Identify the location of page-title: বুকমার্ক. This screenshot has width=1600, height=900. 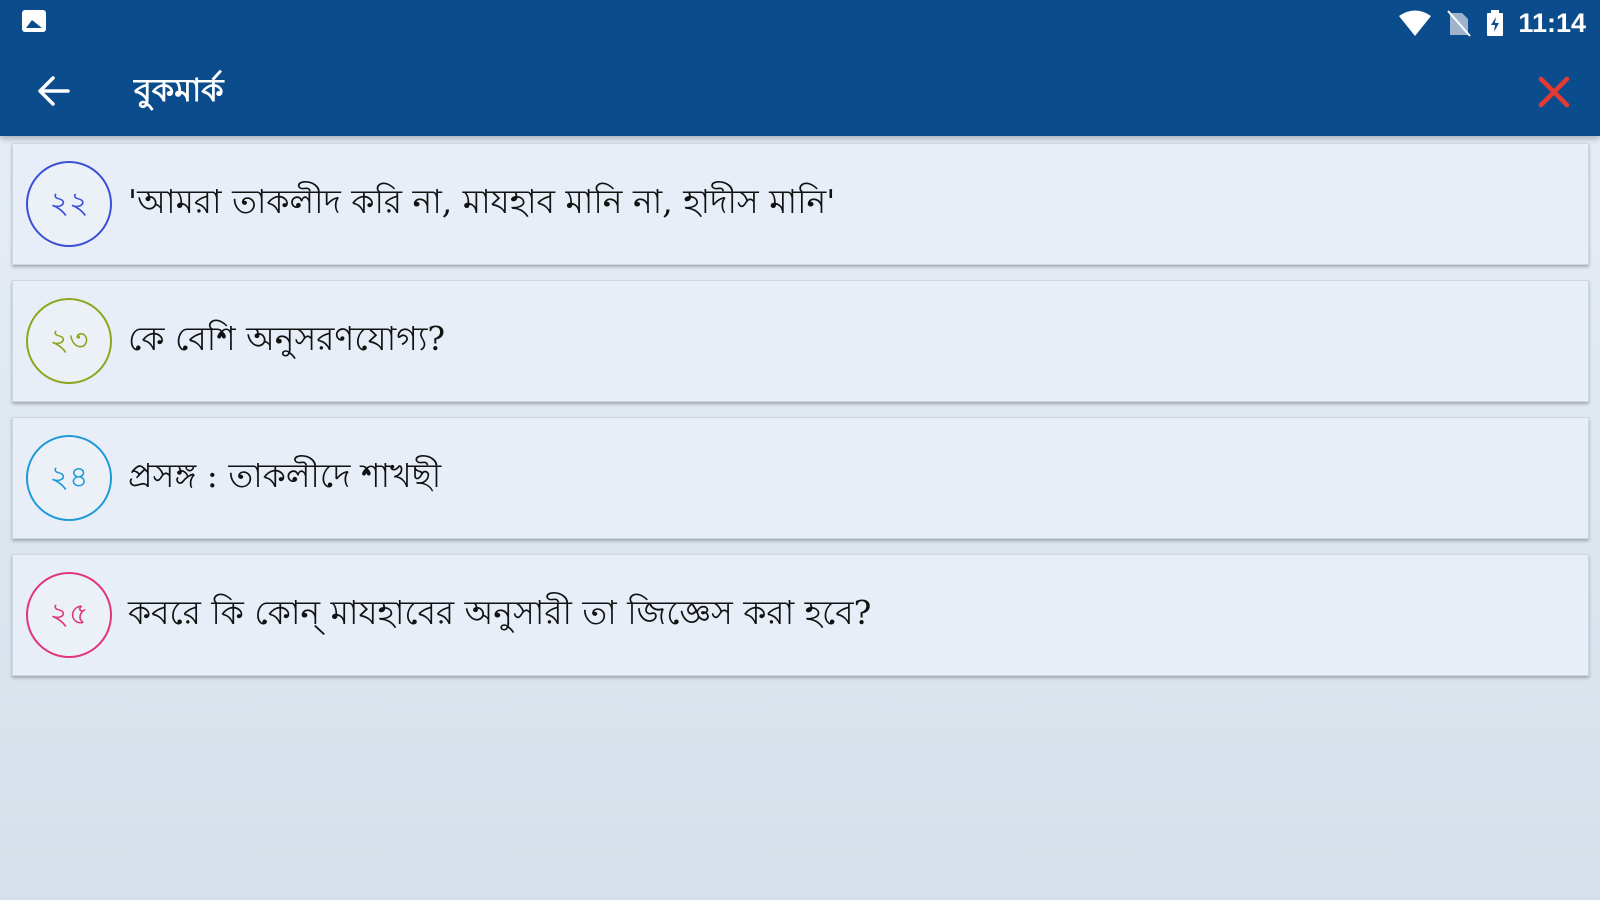
(179, 90).